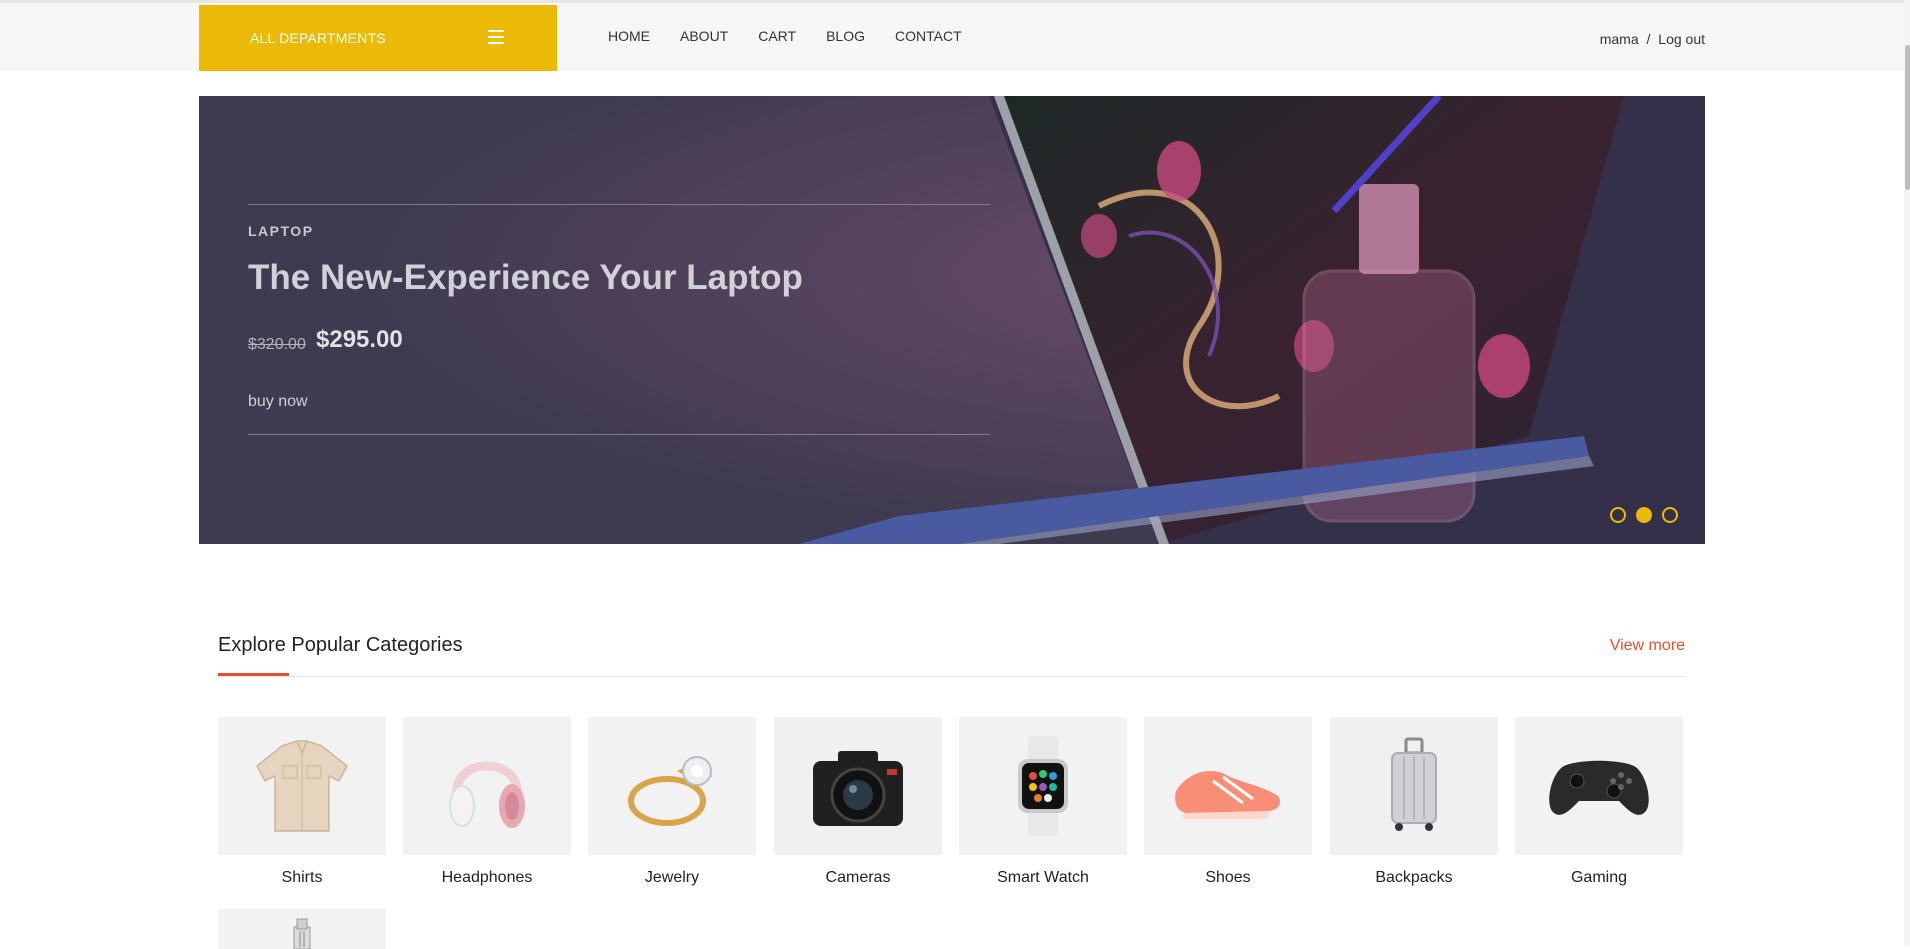 The width and height of the screenshot is (1910, 949). Describe the element at coordinates (302, 933) in the screenshot. I see `bottle-icon` at that location.